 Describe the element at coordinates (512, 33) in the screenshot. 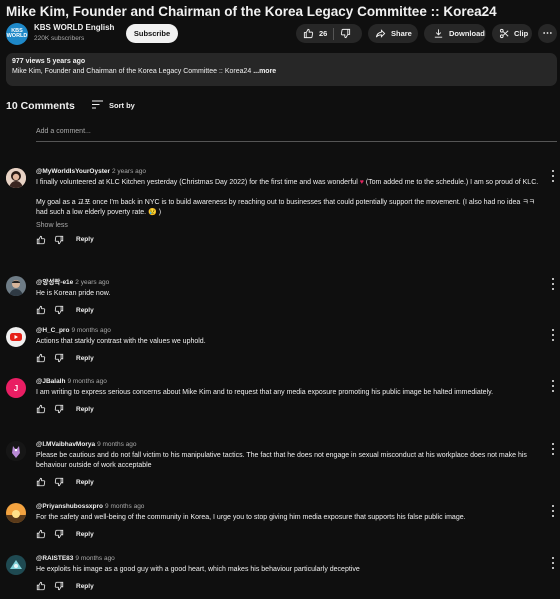

I see `clip-button: Clip` at that location.